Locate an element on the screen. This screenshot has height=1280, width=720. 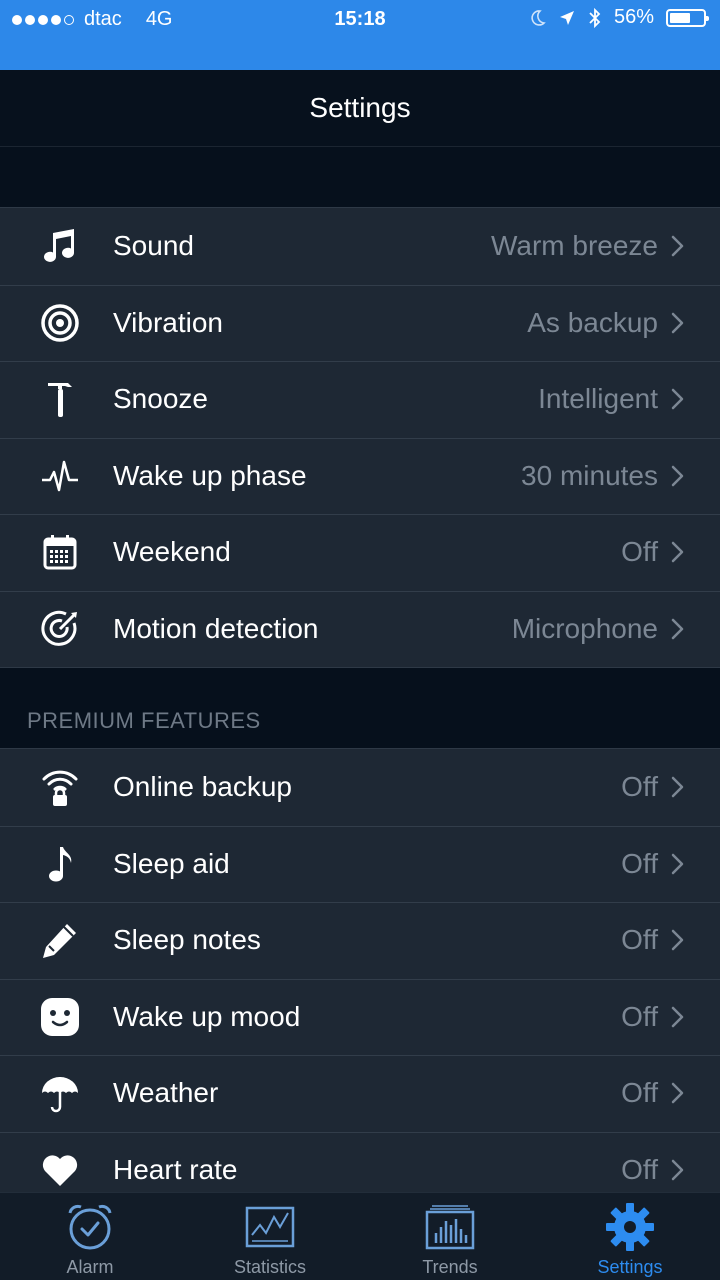
navigation-bar: Settings is located at coordinates (360, 108).